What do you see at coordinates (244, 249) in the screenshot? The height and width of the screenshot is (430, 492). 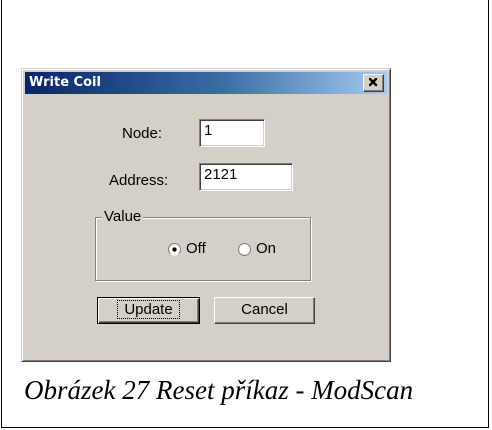 I see `on-radio-button` at bounding box center [244, 249].